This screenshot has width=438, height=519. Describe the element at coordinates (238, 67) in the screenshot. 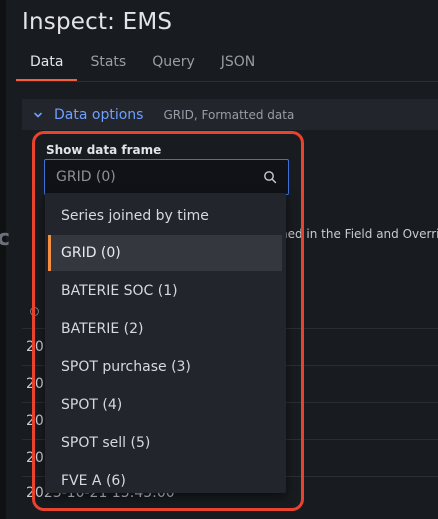

I see `tab-json: JSON` at that location.